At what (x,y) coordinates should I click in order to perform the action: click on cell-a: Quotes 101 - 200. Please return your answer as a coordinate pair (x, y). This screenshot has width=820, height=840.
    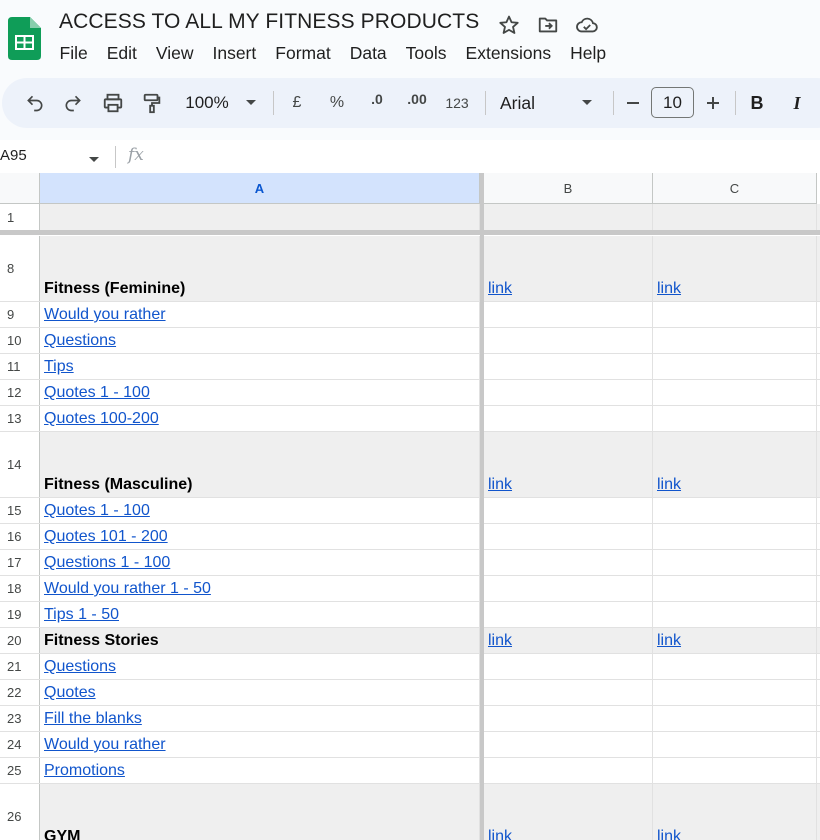
    Looking at the image, I should click on (260, 536).